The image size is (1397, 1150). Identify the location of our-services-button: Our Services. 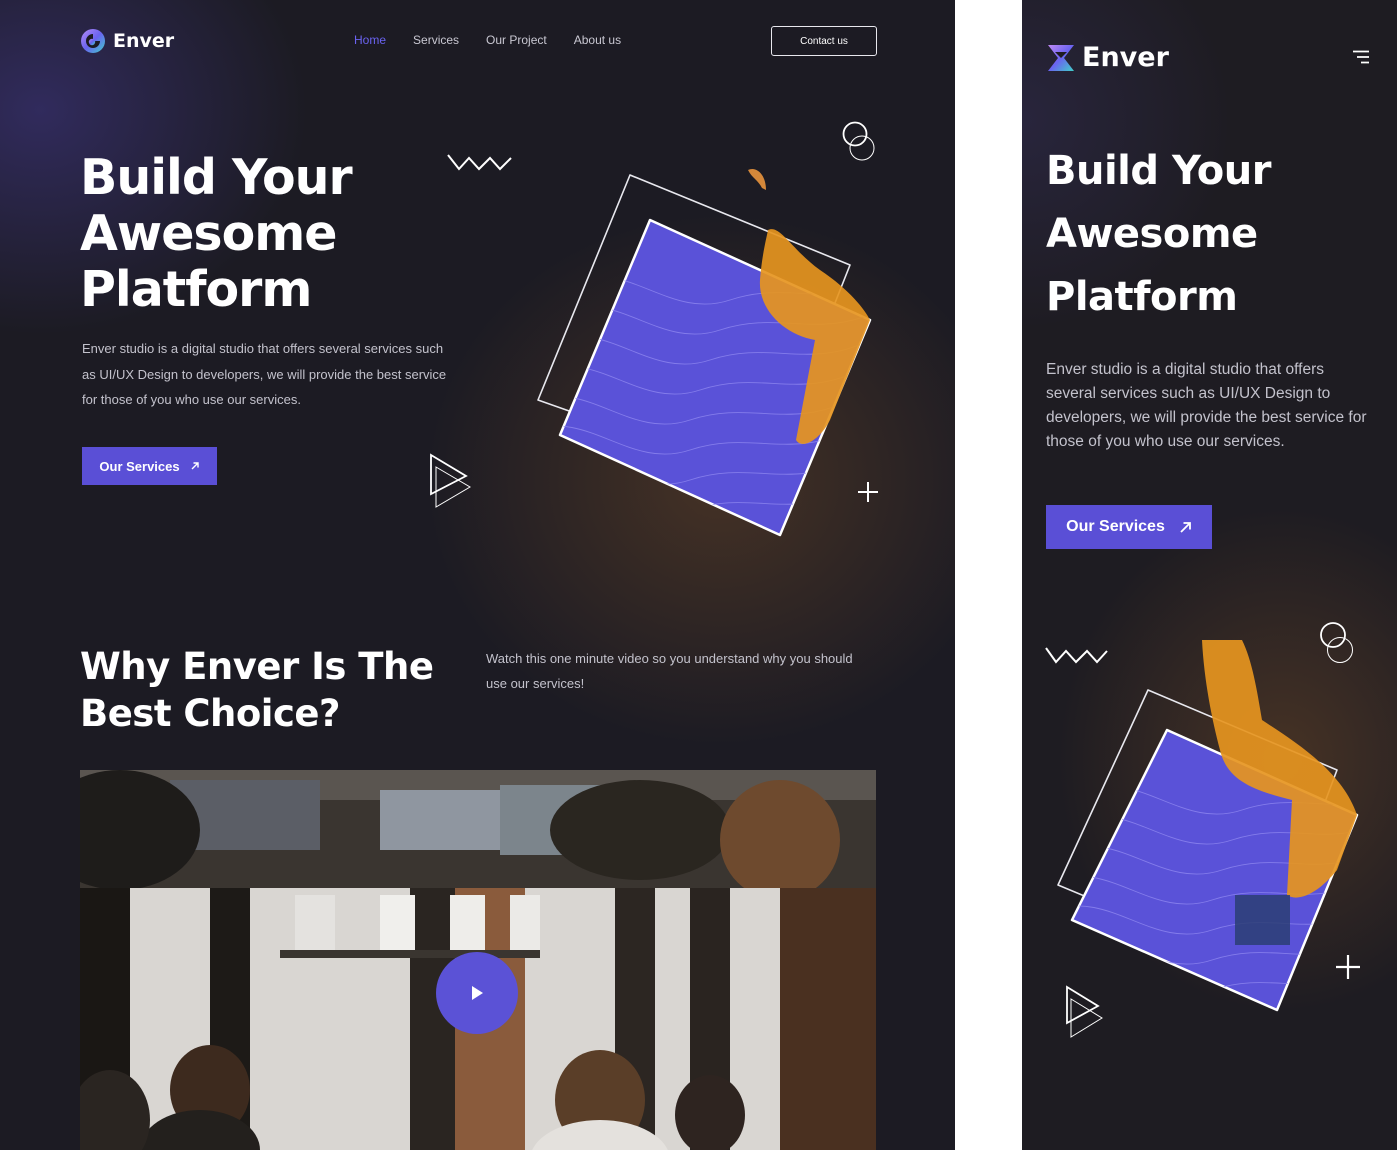
(149, 466).